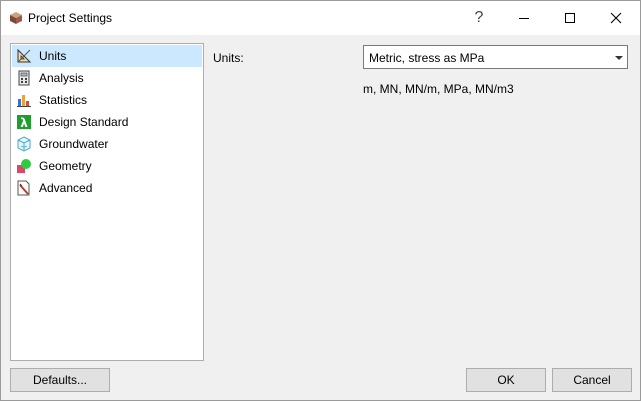 The image size is (641, 401). What do you see at coordinates (24, 55) in the screenshot?
I see `set-square-icon` at bounding box center [24, 55].